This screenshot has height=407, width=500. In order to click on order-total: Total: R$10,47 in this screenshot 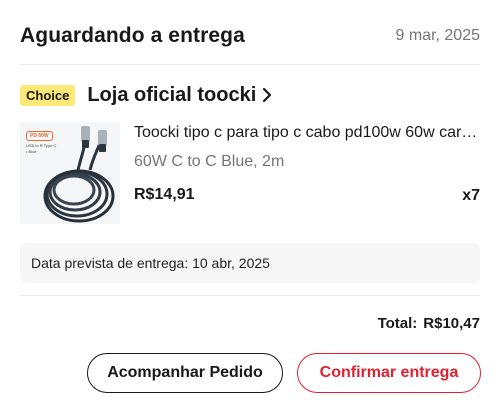, I will do `click(429, 323)`.